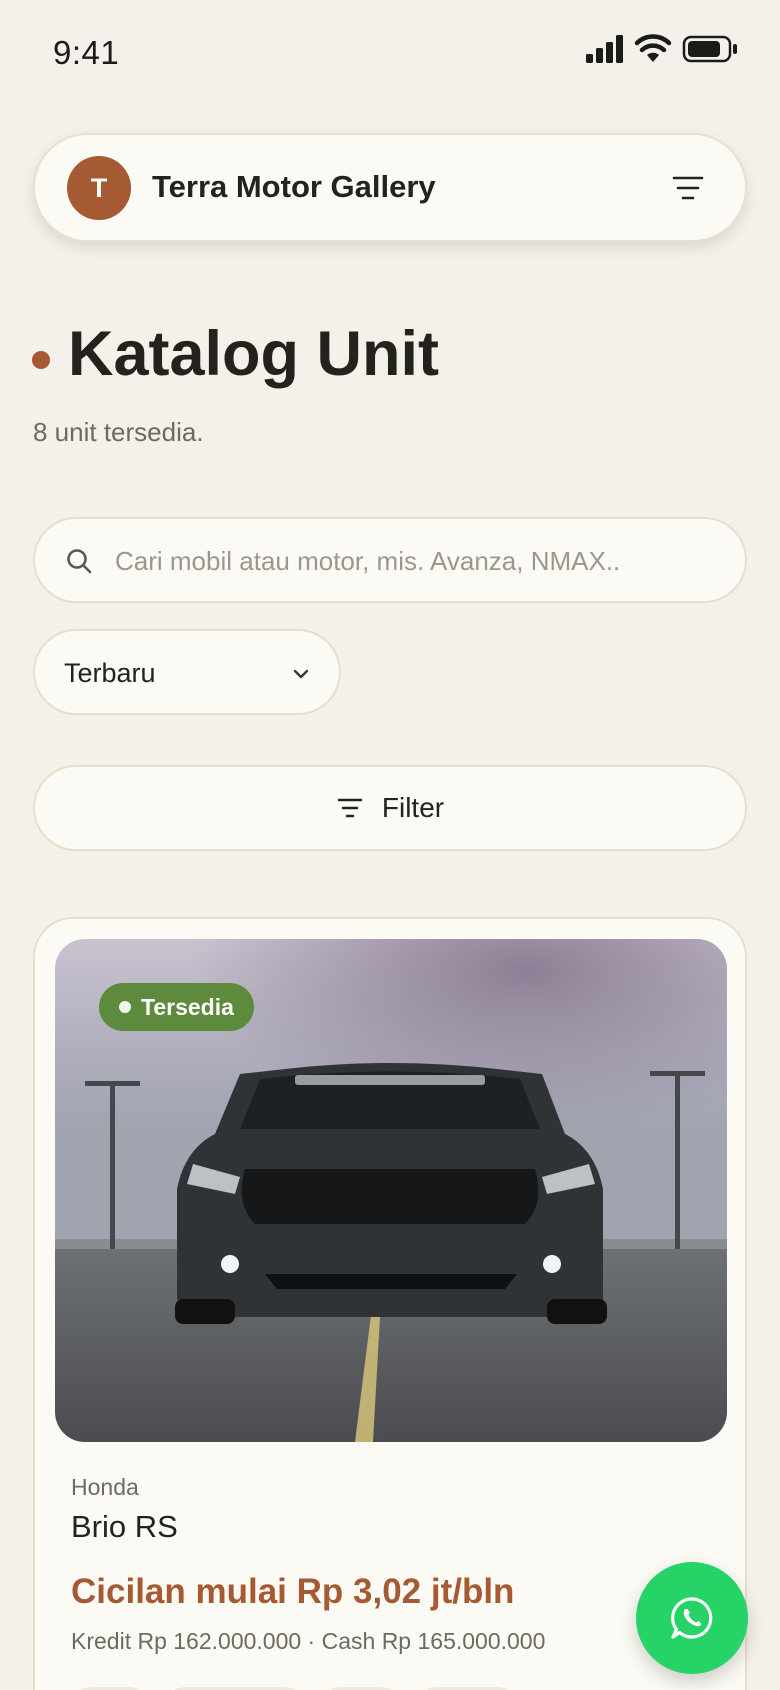 The image size is (780, 1690). What do you see at coordinates (86, 52) in the screenshot?
I see `status-time: 9:41` at bounding box center [86, 52].